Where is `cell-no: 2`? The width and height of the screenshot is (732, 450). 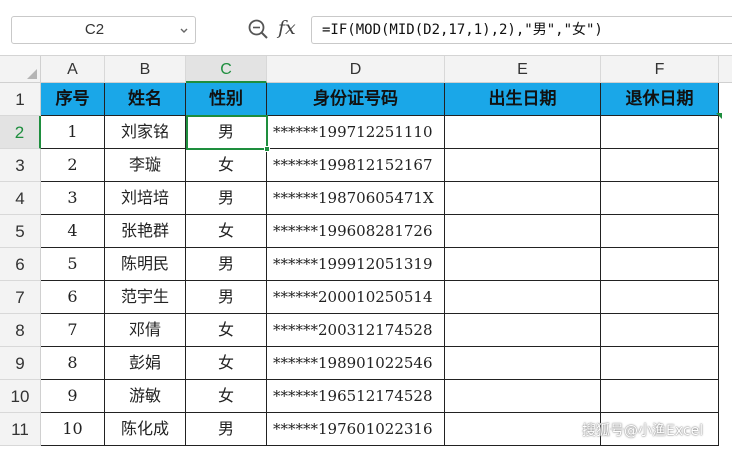 cell-no: 2 is located at coordinates (73, 165).